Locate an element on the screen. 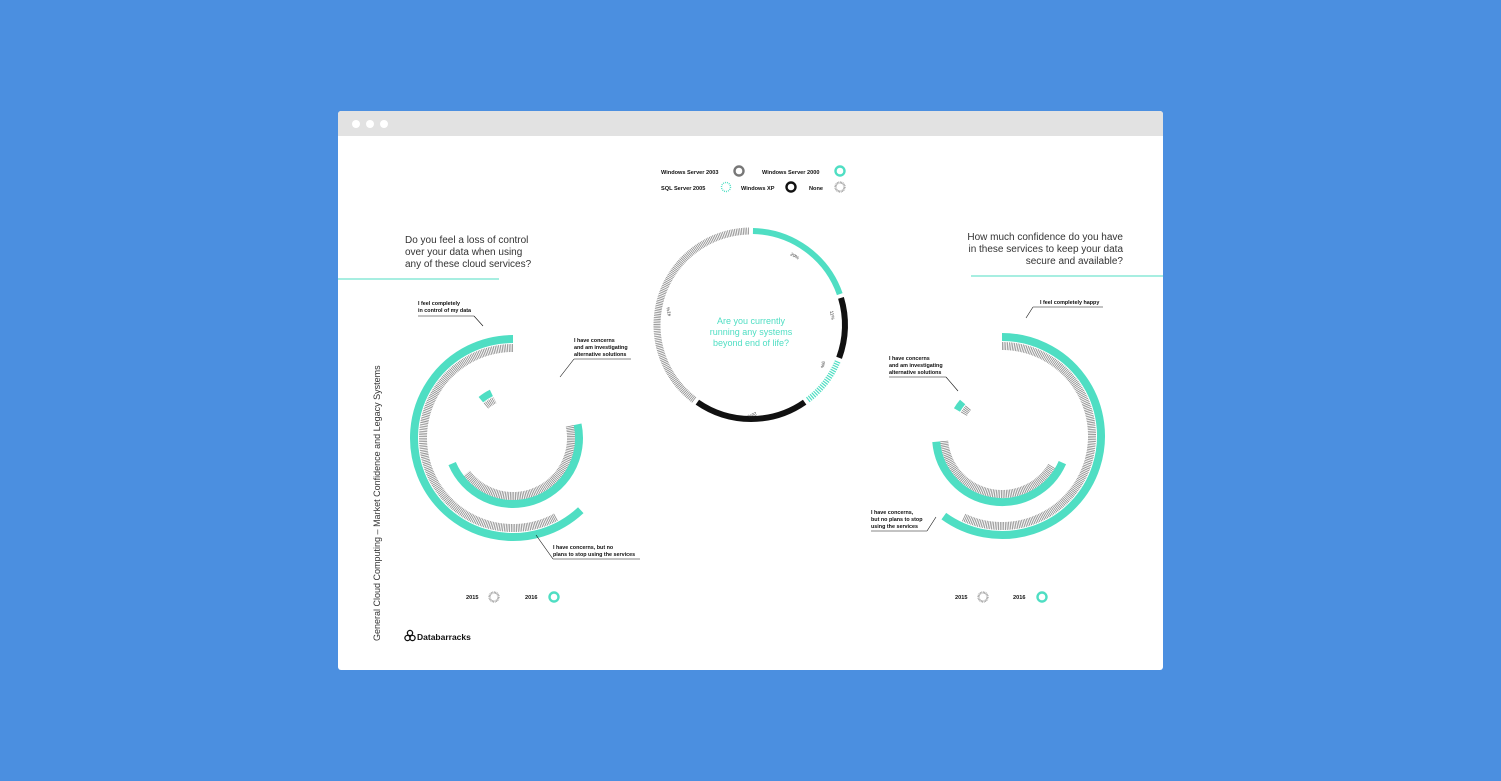 The image size is (1501, 781). right-question-line: secure and available? is located at coordinates (1075, 261).